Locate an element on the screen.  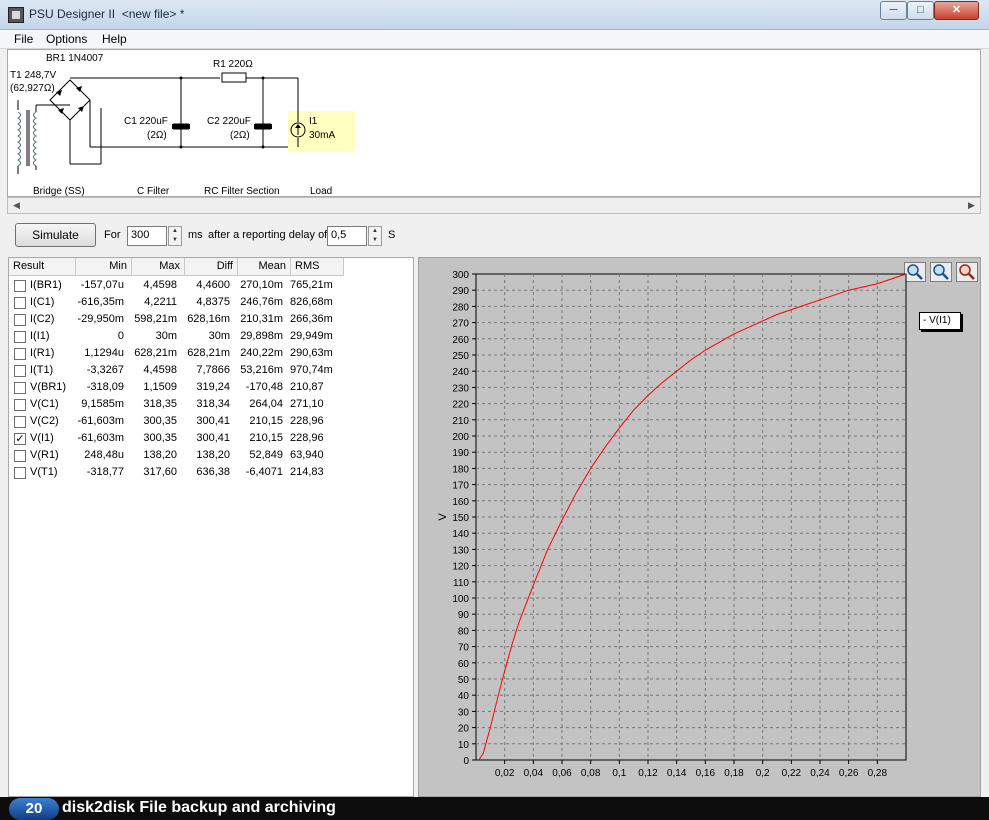
table-row: I(C1) -616,35m 4,2211 4,8375 246,76m 826,68m is located at coordinates (209, 303).